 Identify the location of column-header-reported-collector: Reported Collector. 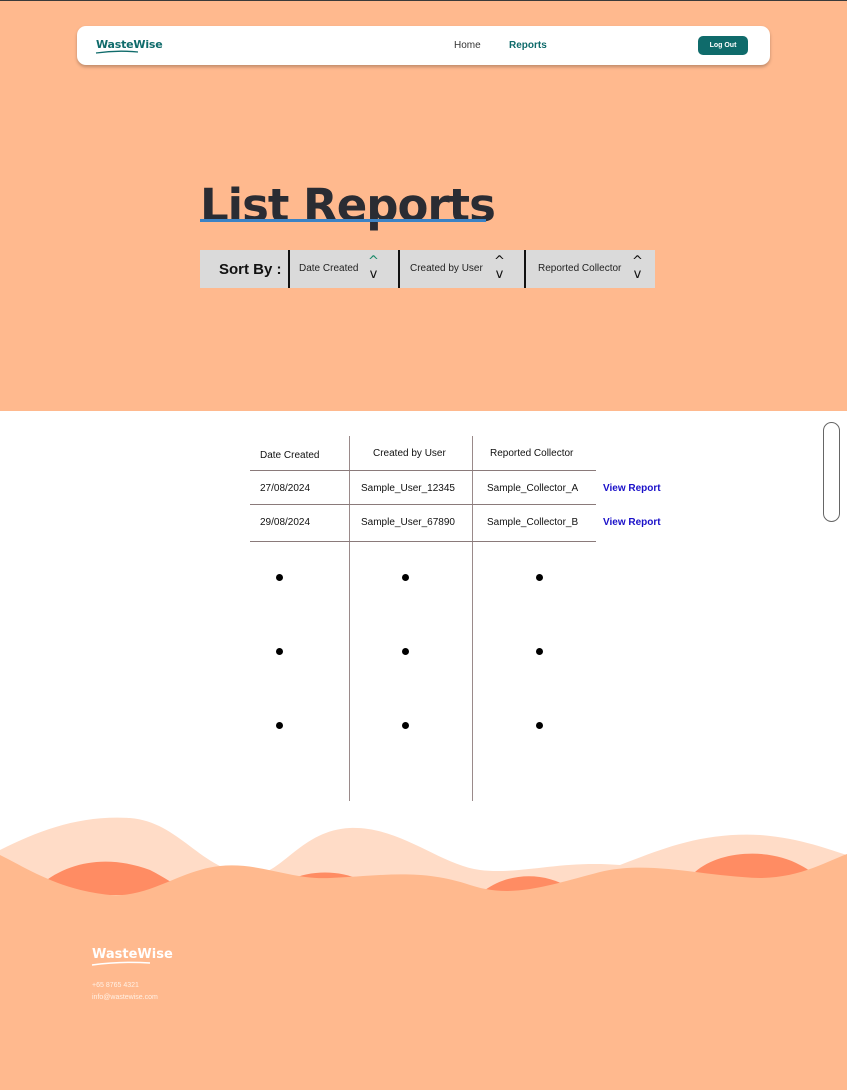
(531, 453).